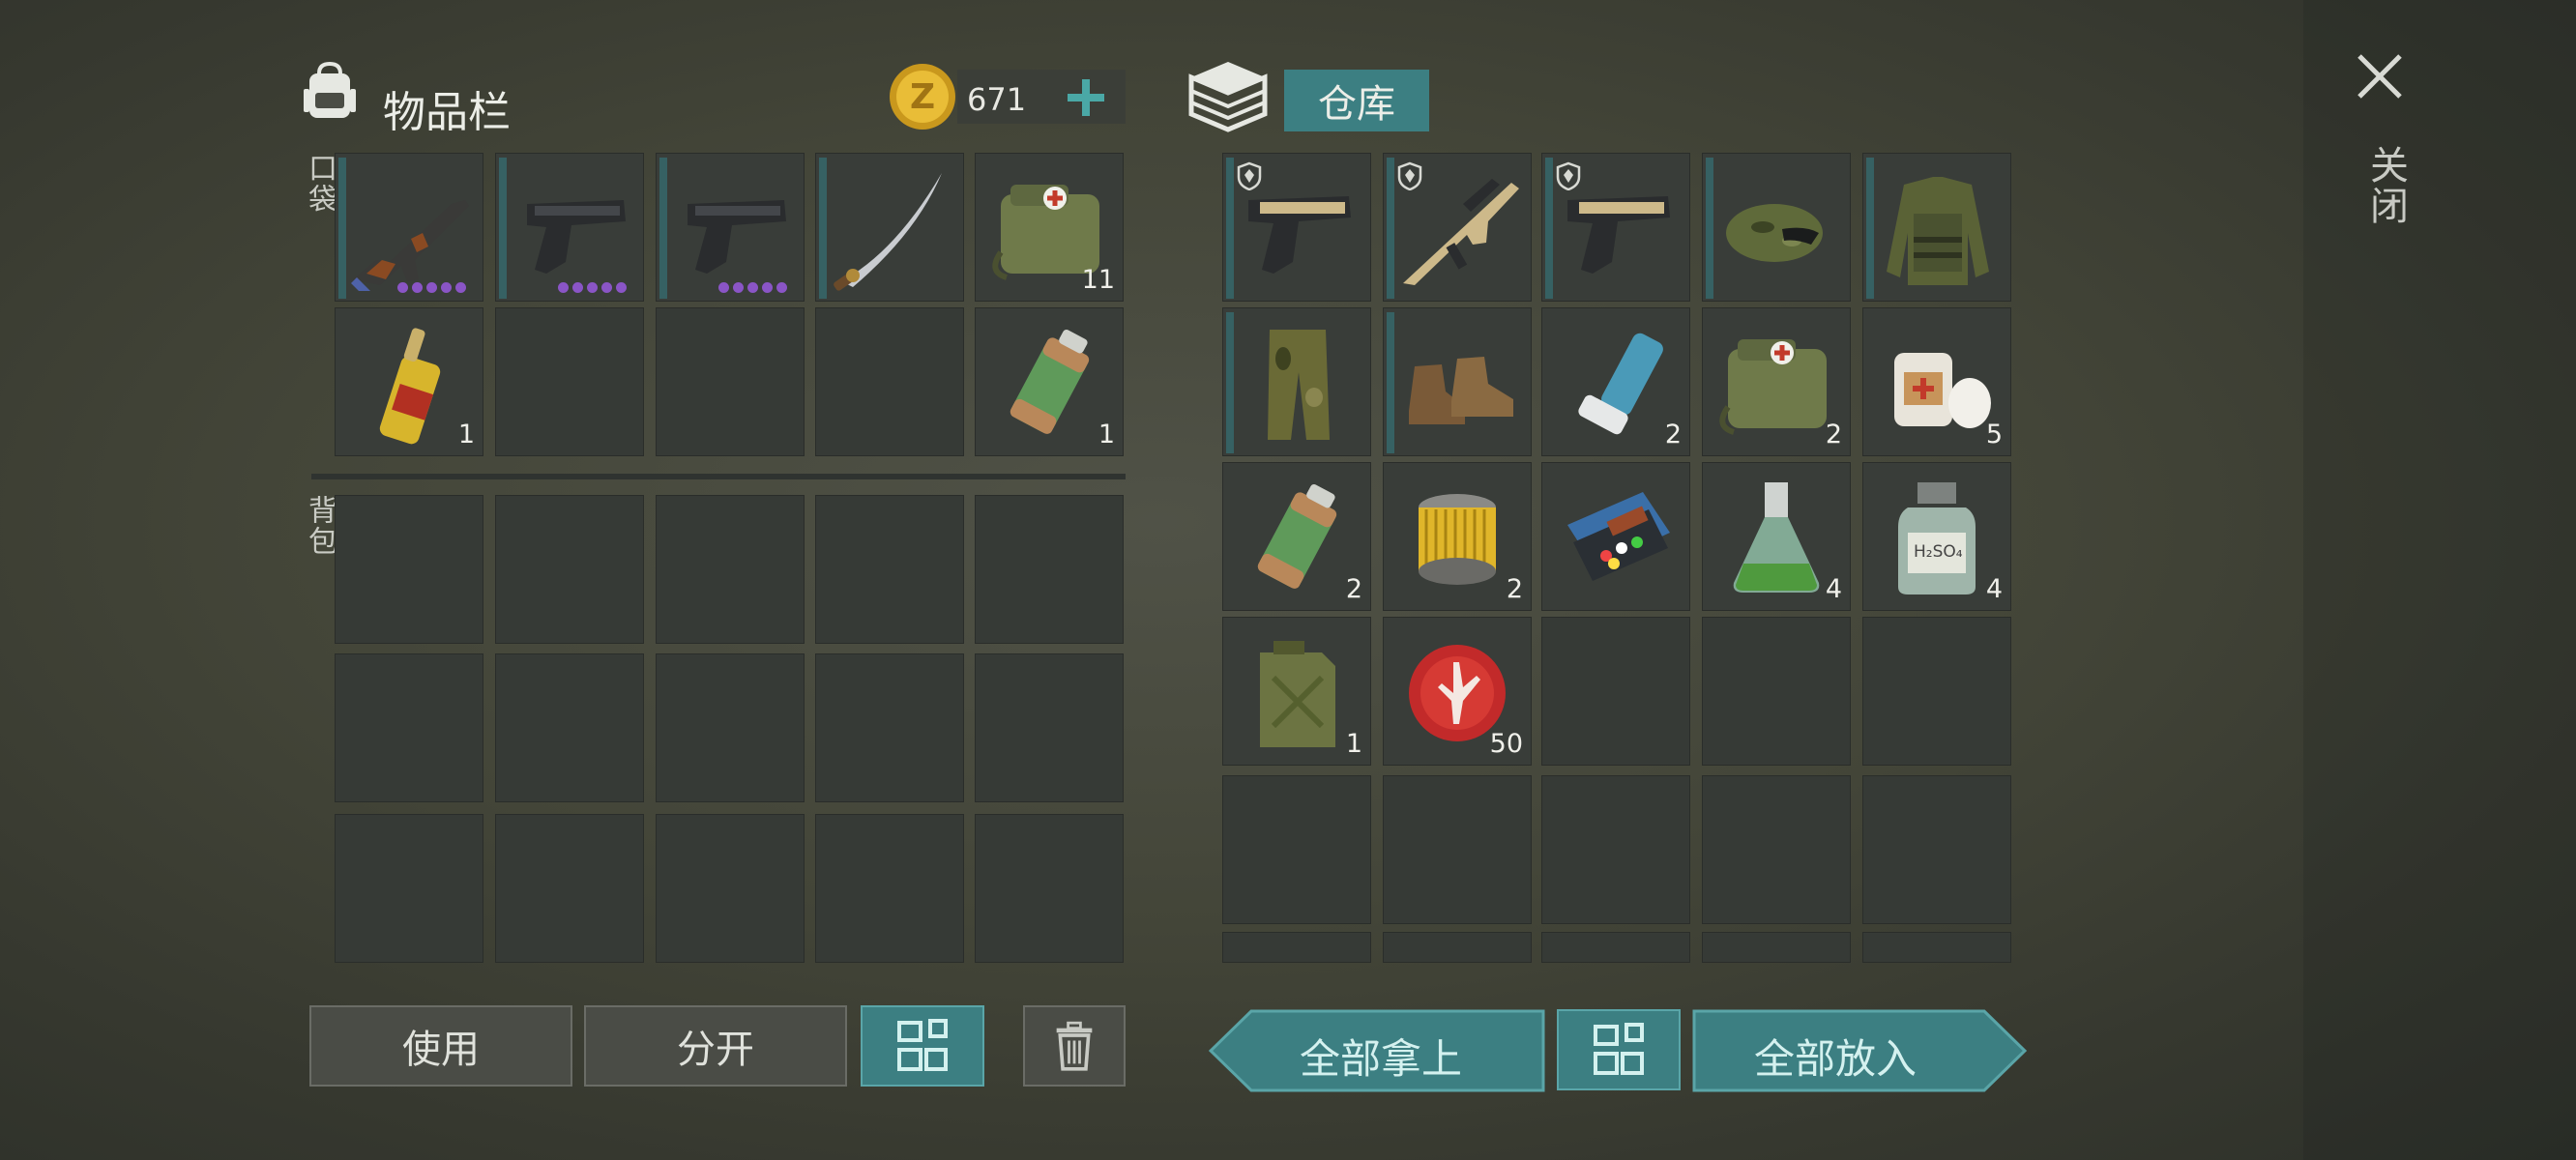  I want to click on inventory-slot: 50, so click(1457, 692).